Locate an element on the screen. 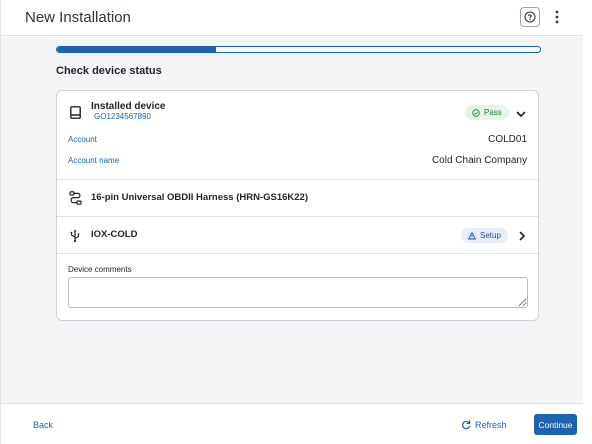  collapse-device-button is located at coordinates (521, 113).